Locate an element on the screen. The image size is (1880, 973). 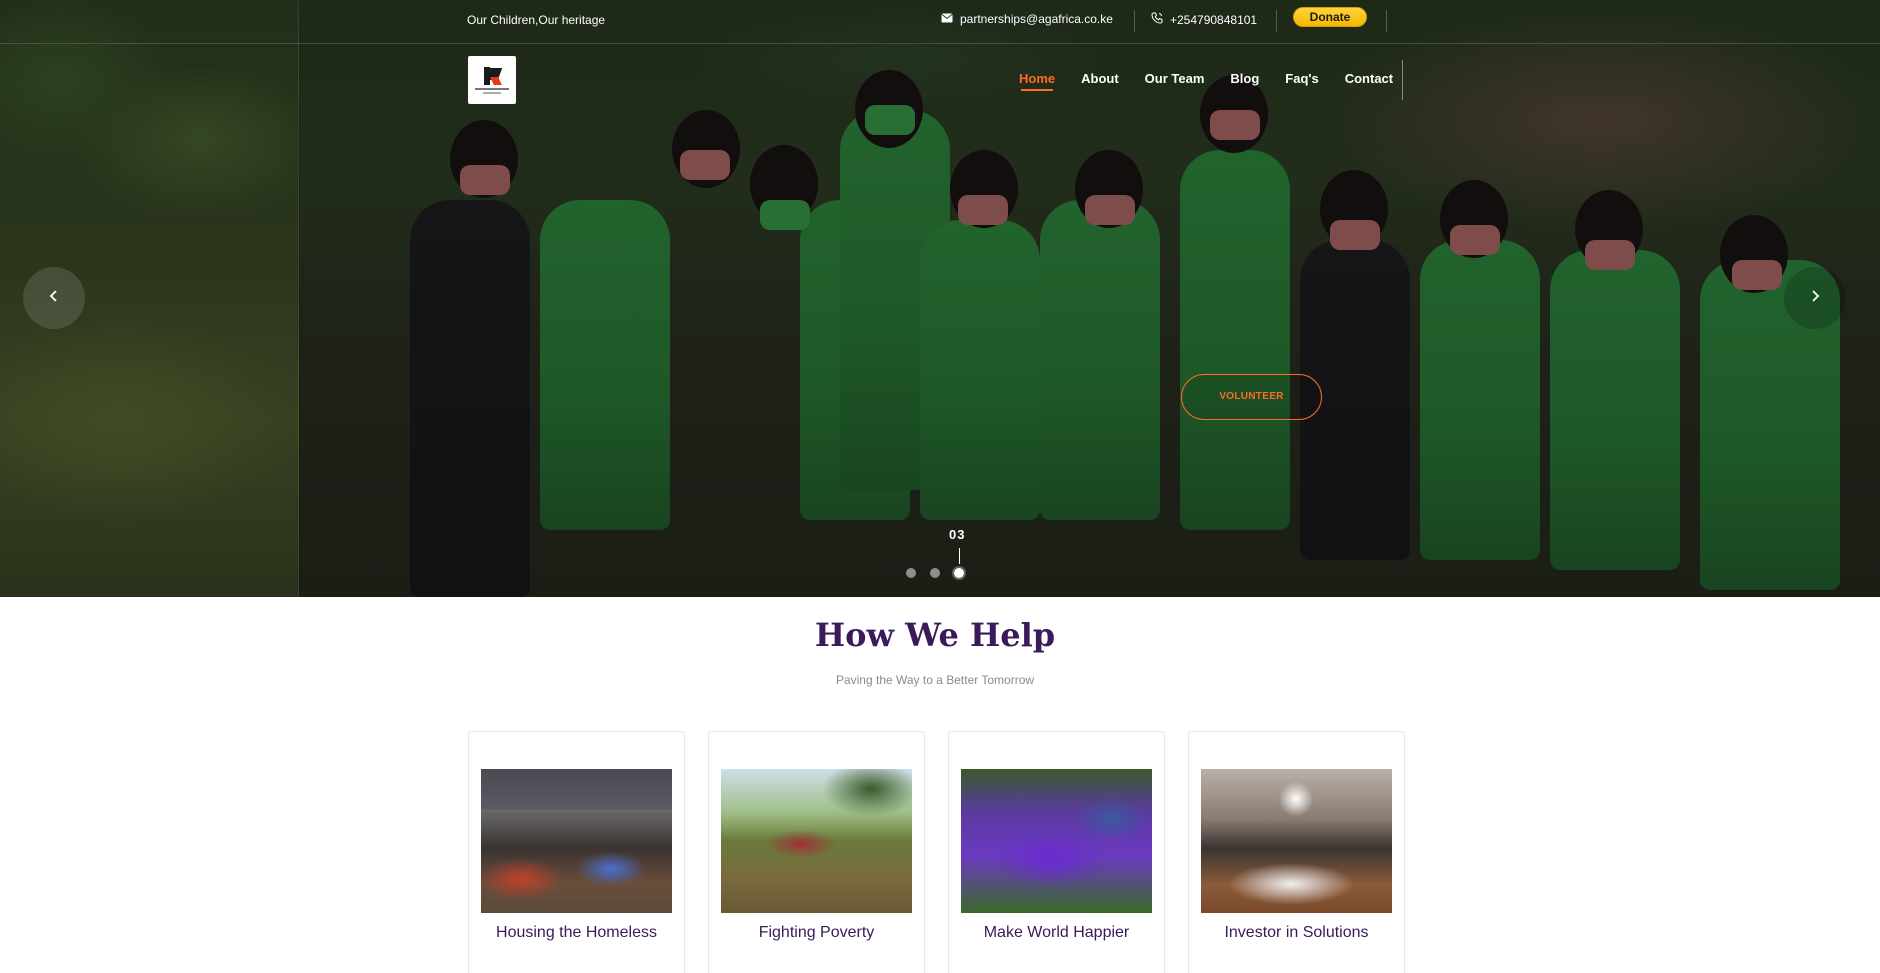
nav-item-our-team: Our Team is located at coordinates (1175, 78).